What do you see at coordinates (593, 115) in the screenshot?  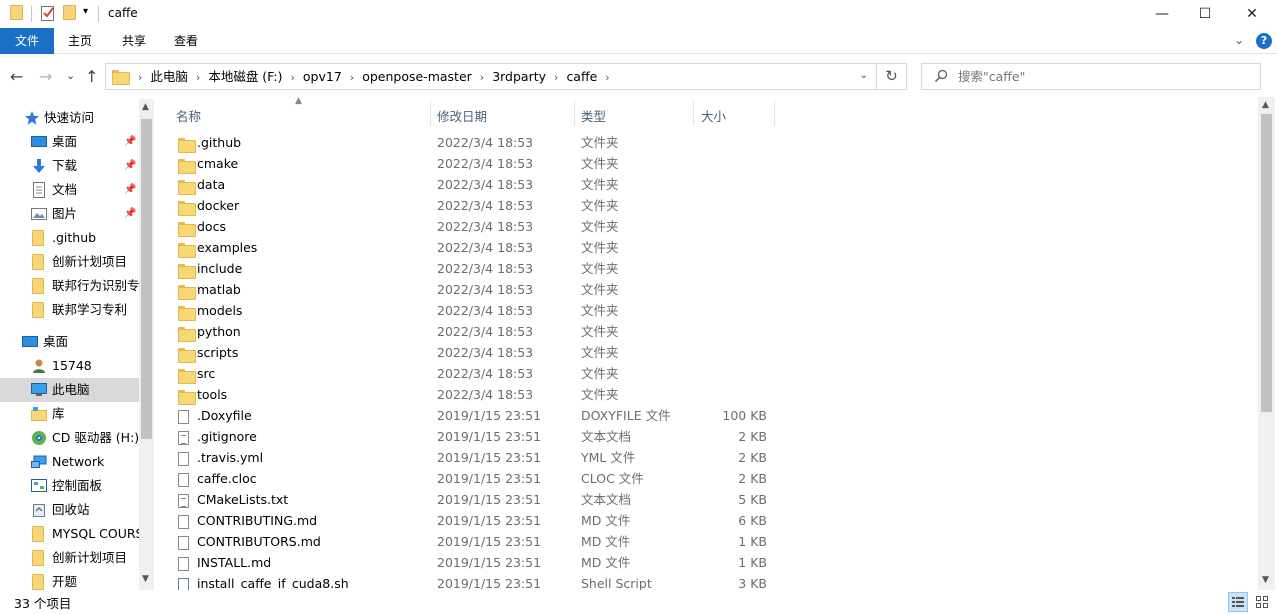 I see `column-type: 类型` at bounding box center [593, 115].